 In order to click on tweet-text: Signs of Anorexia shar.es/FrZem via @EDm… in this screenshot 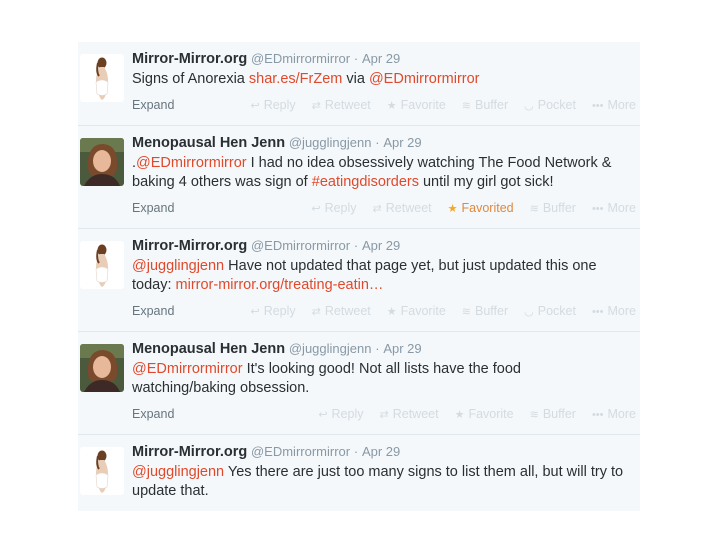, I will do `click(380, 79)`.